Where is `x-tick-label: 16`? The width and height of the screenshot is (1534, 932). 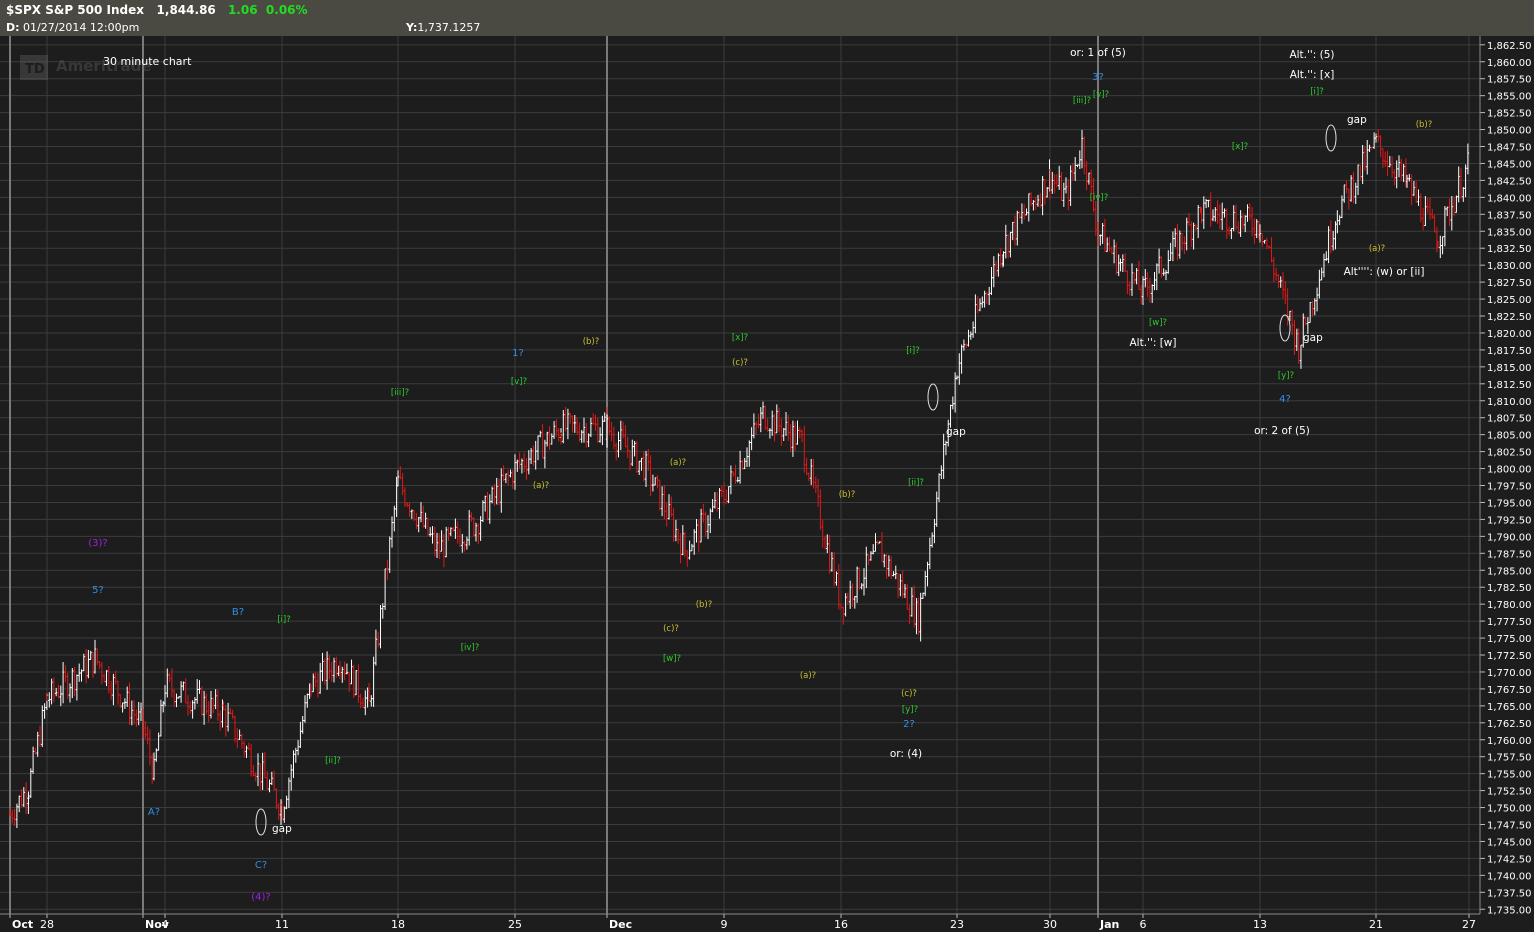
x-tick-label: 16 is located at coordinates (841, 924).